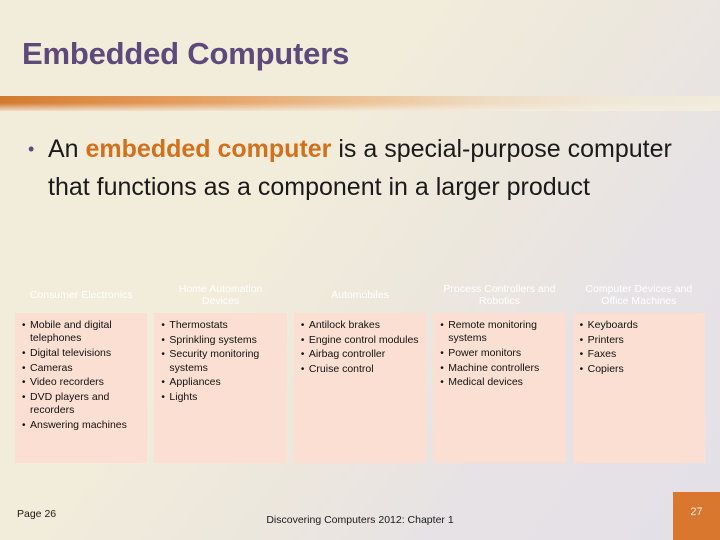  I want to click on list-item: Remote monitoring systems, so click(499, 332).